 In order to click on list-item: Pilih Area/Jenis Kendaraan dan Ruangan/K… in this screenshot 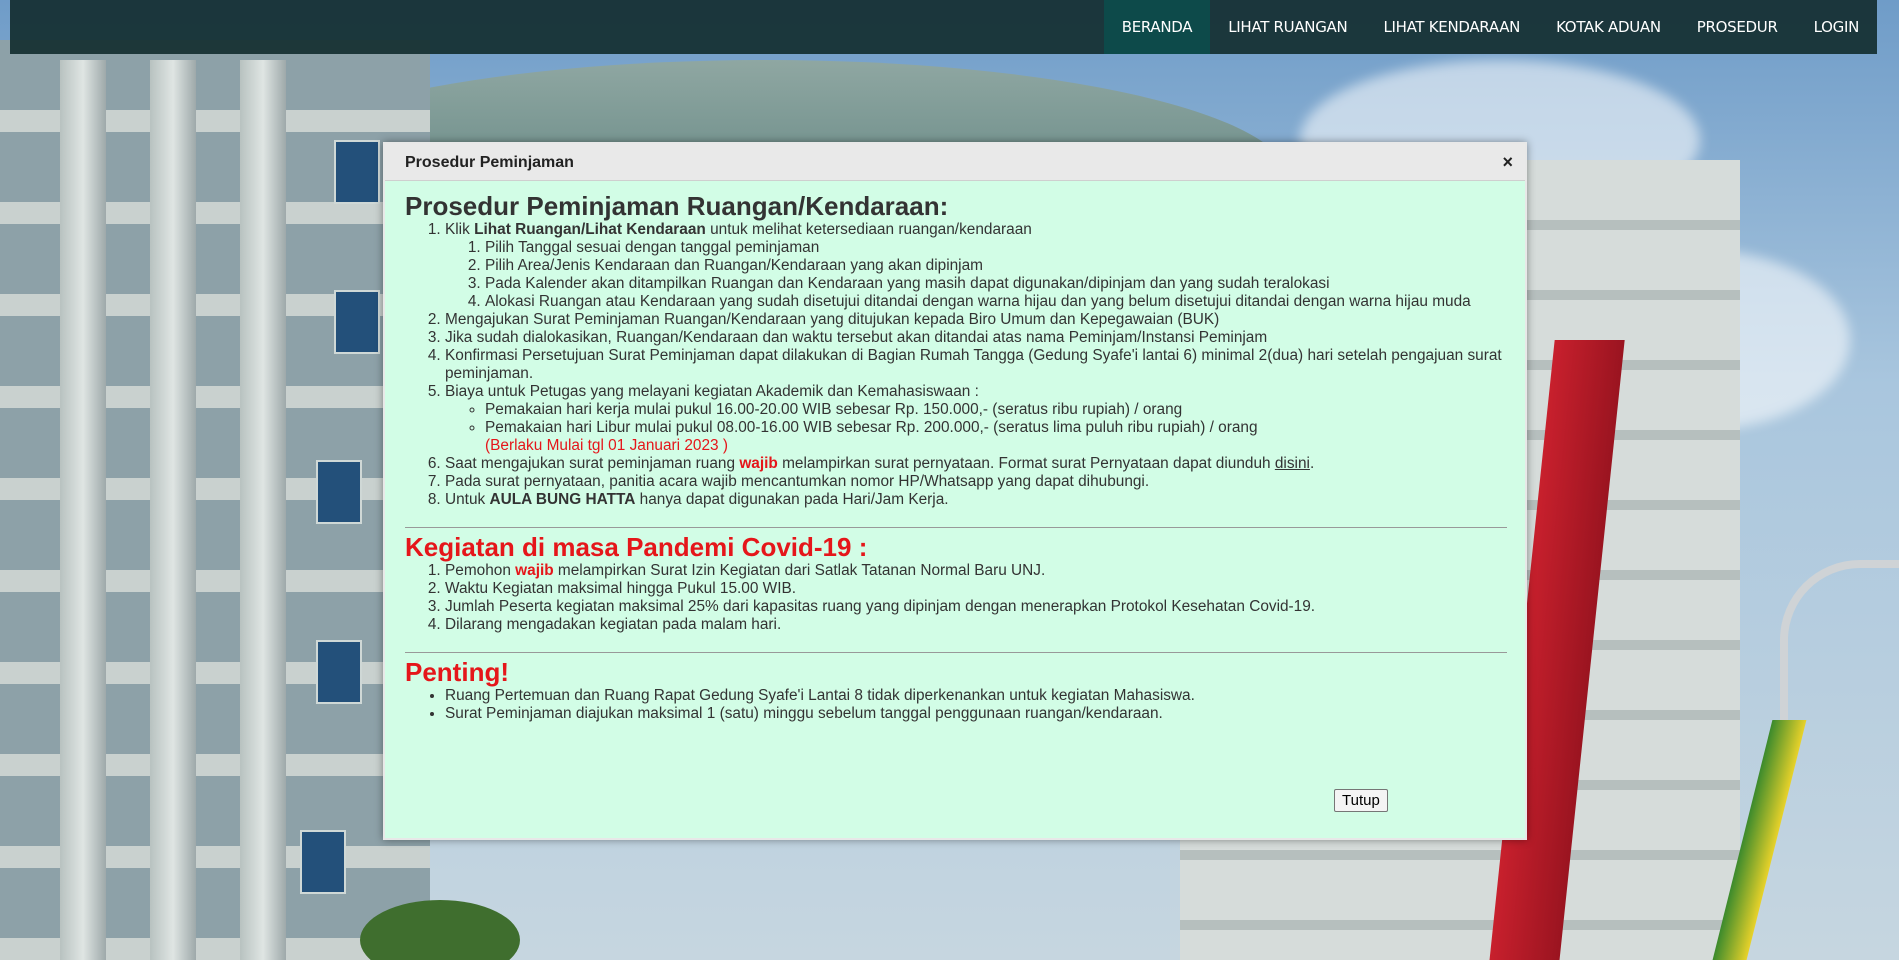, I will do `click(996, 266)`.